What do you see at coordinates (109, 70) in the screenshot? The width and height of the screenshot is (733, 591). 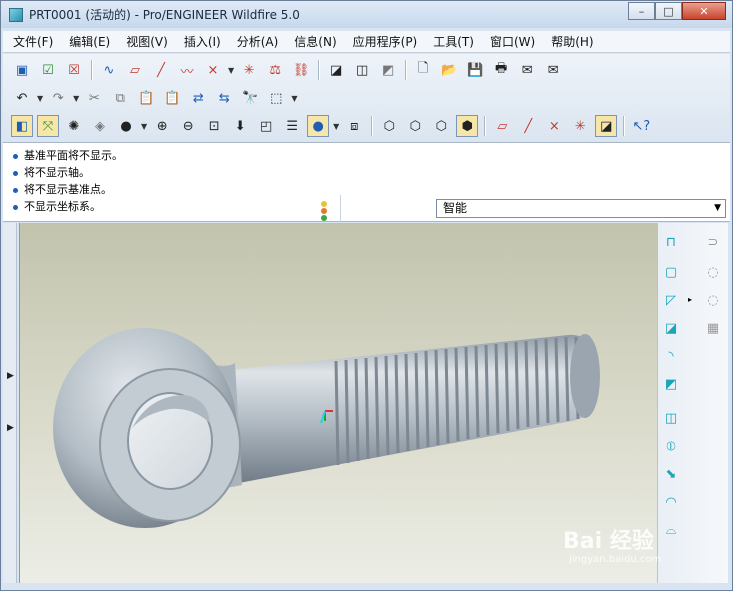 I see `curve-icon: ∿` at bounding box center [109, 70].